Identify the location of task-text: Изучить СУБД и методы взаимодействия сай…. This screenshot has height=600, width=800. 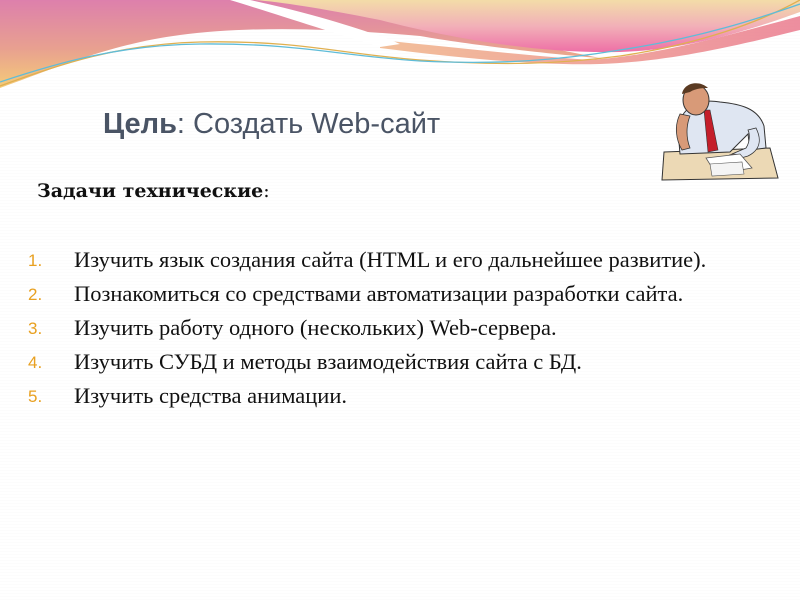
(328, 361).